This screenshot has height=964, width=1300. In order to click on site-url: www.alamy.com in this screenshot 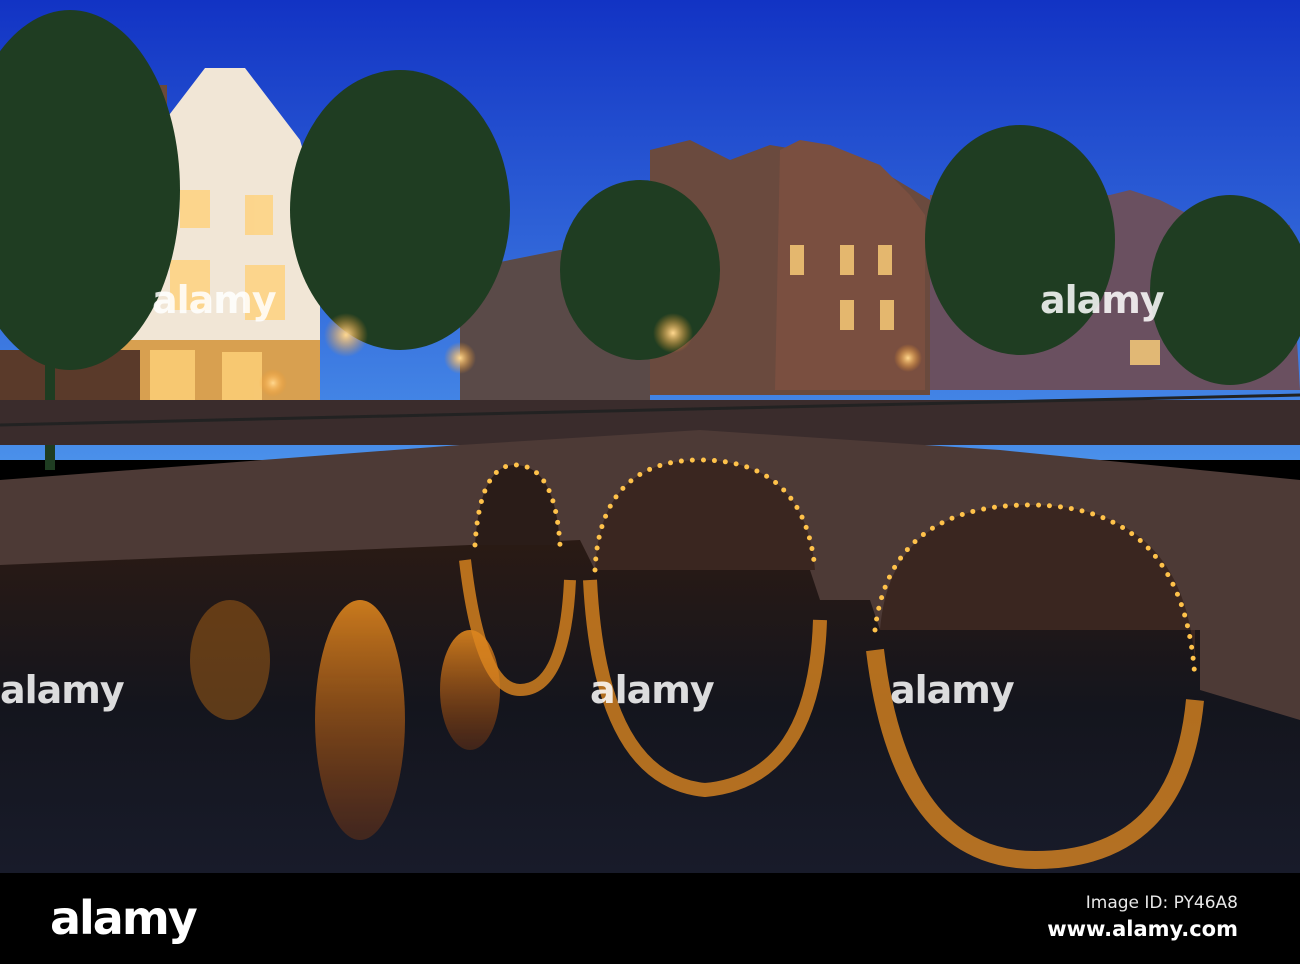, I will do `click(1142, 929)`.